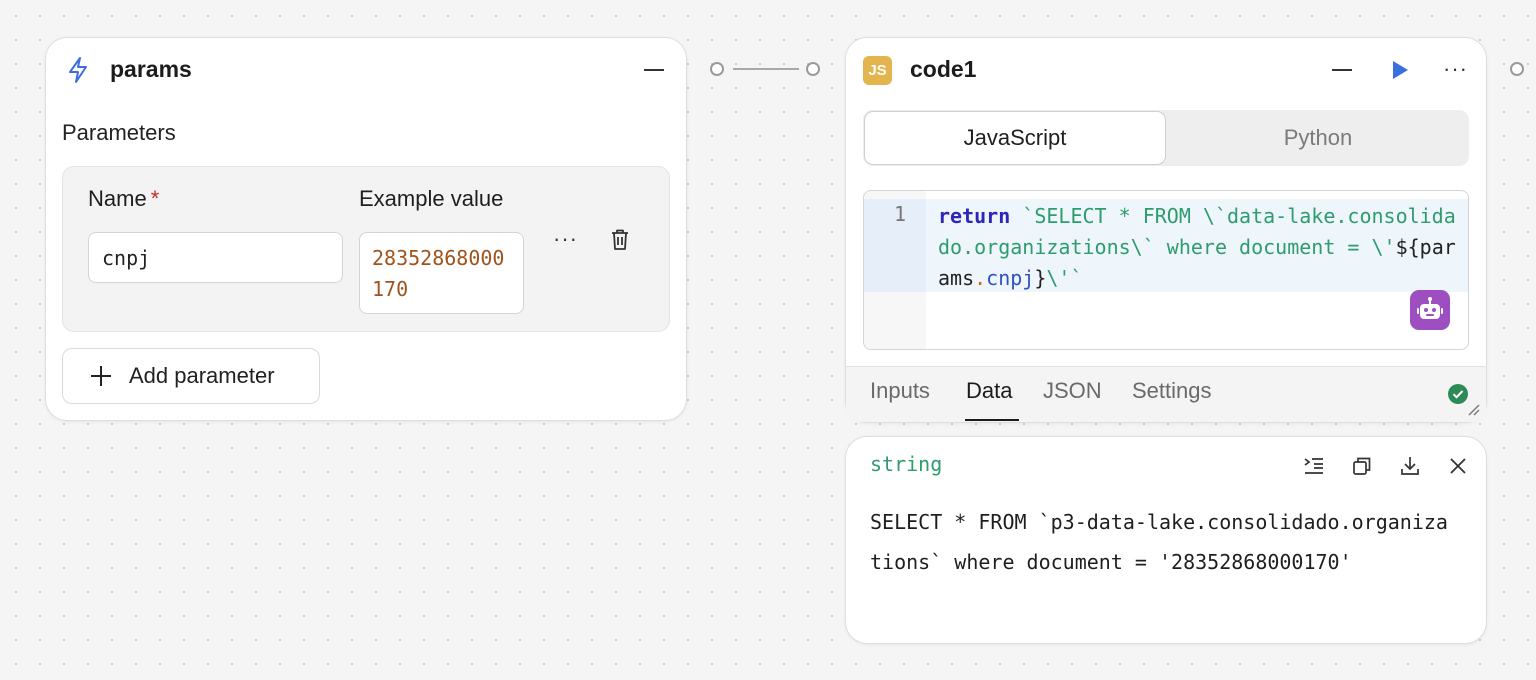 Image resolution: width=1536 pixels, height=680 pixels. I want to click on code-keyword: return, so click(974, 216).